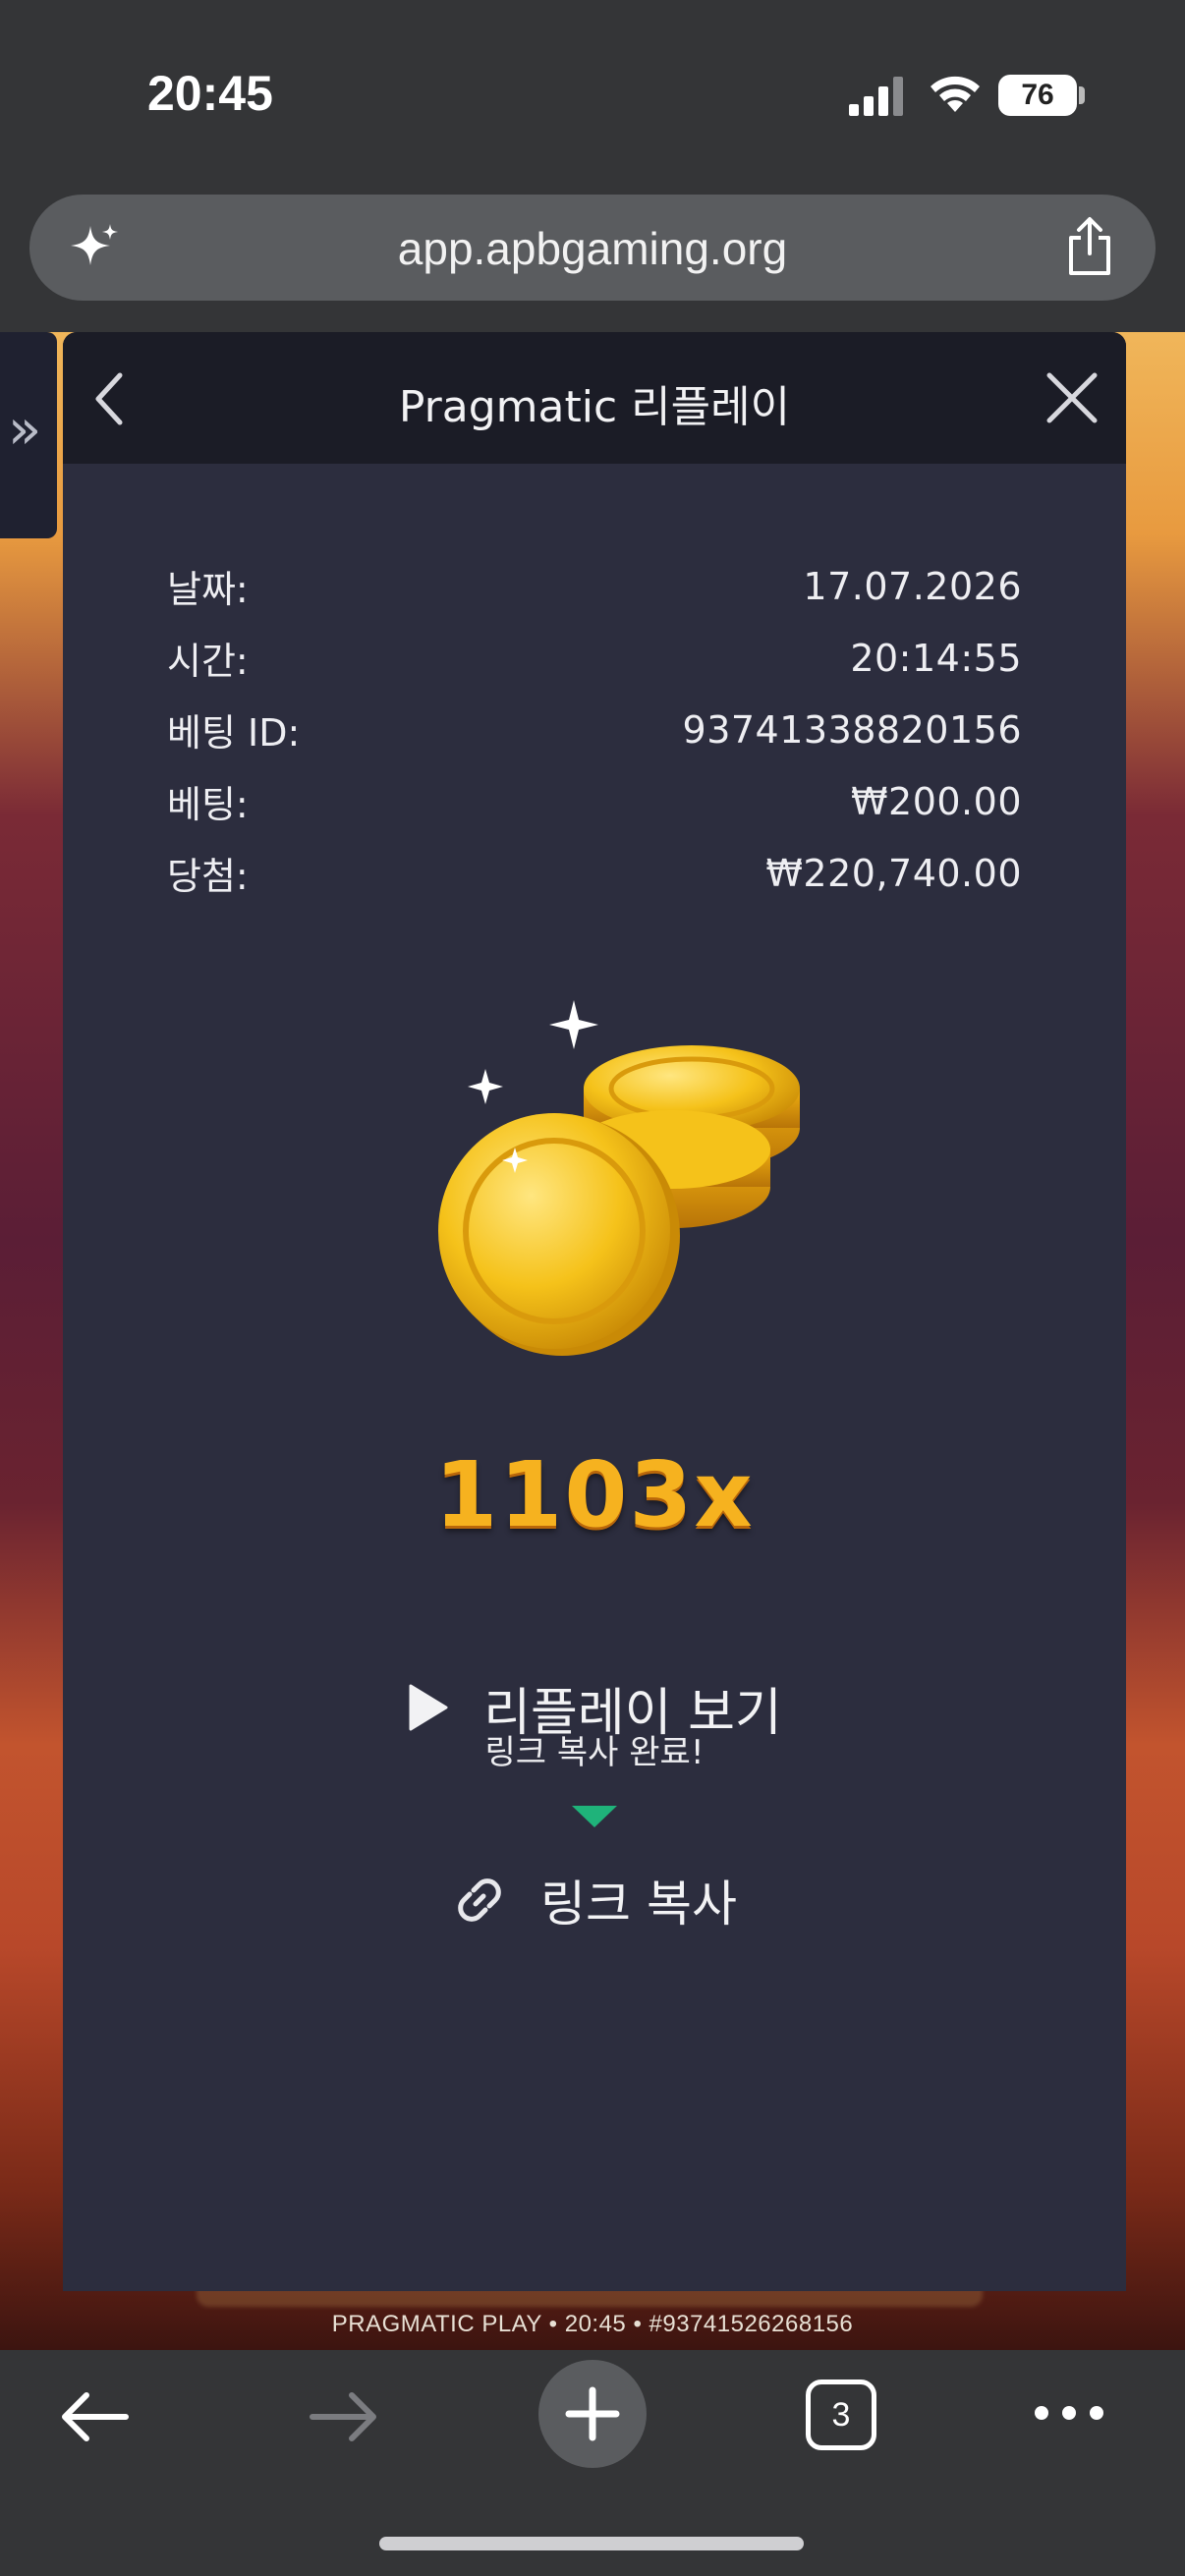 Image resolution: width=1185 pixels, height=2576 pixels. I want to click on cellular-signal-icon, so click(876, 96).